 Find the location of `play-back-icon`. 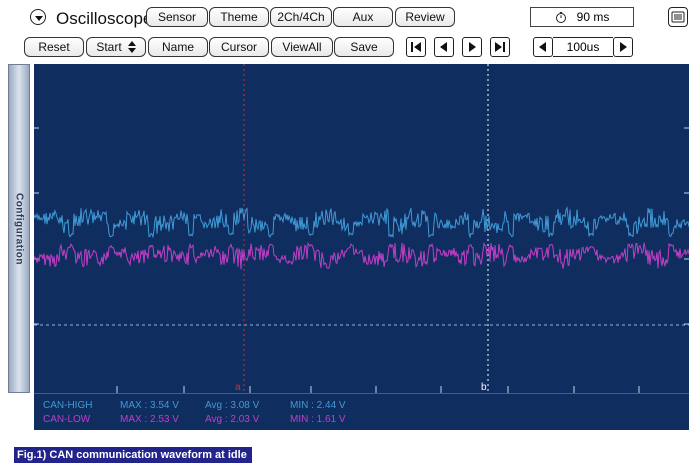

play-back-icon is located at coordinates (443, 47).